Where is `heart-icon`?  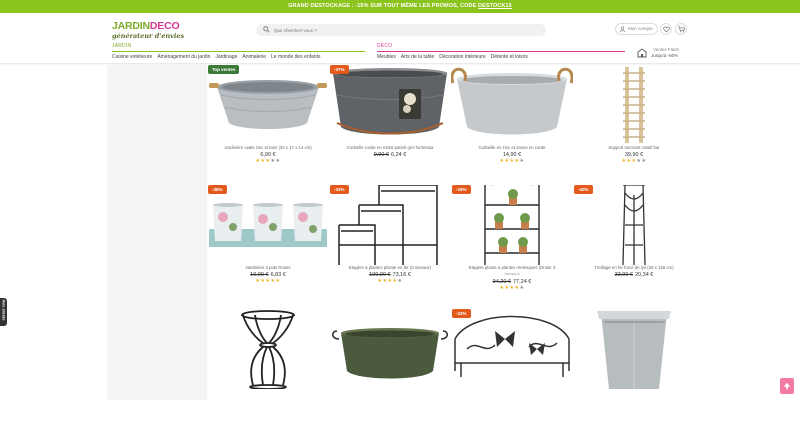 heart-icon is located at coordinates (666, 29).